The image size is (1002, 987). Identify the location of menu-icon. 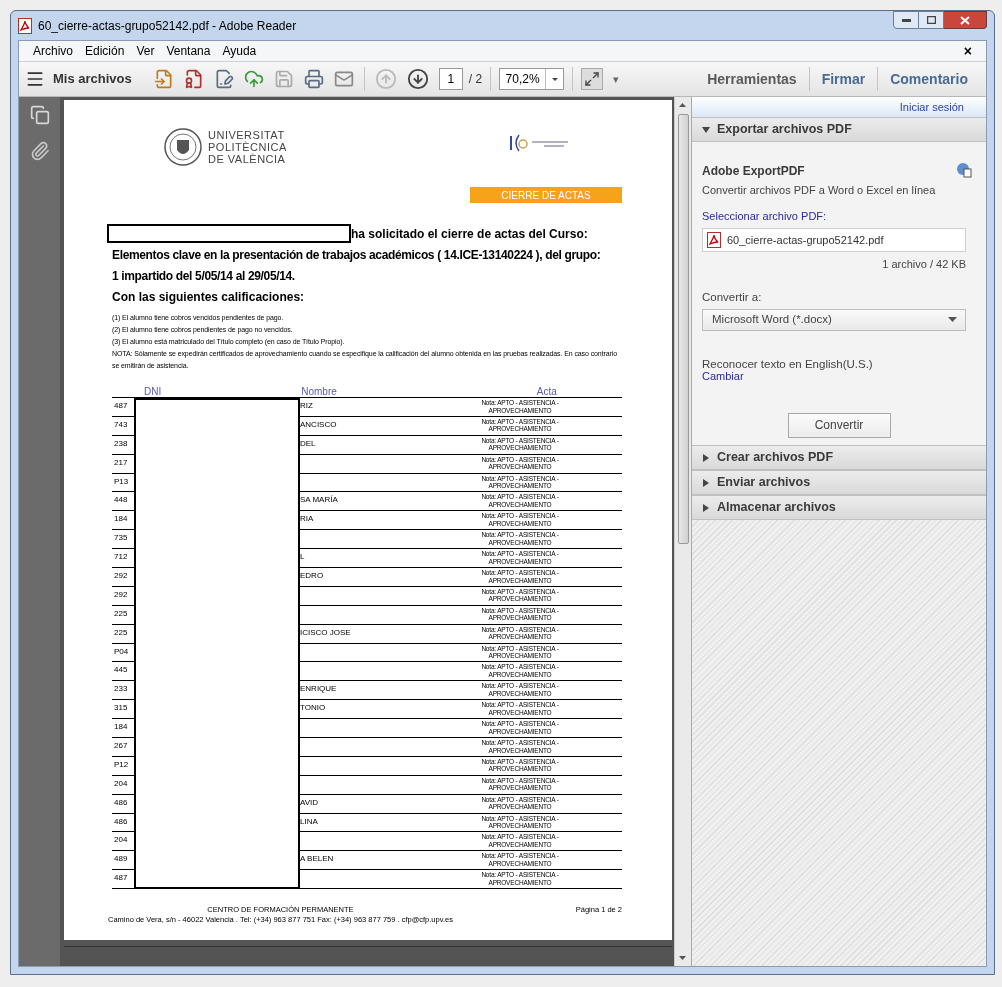
(35, 79).